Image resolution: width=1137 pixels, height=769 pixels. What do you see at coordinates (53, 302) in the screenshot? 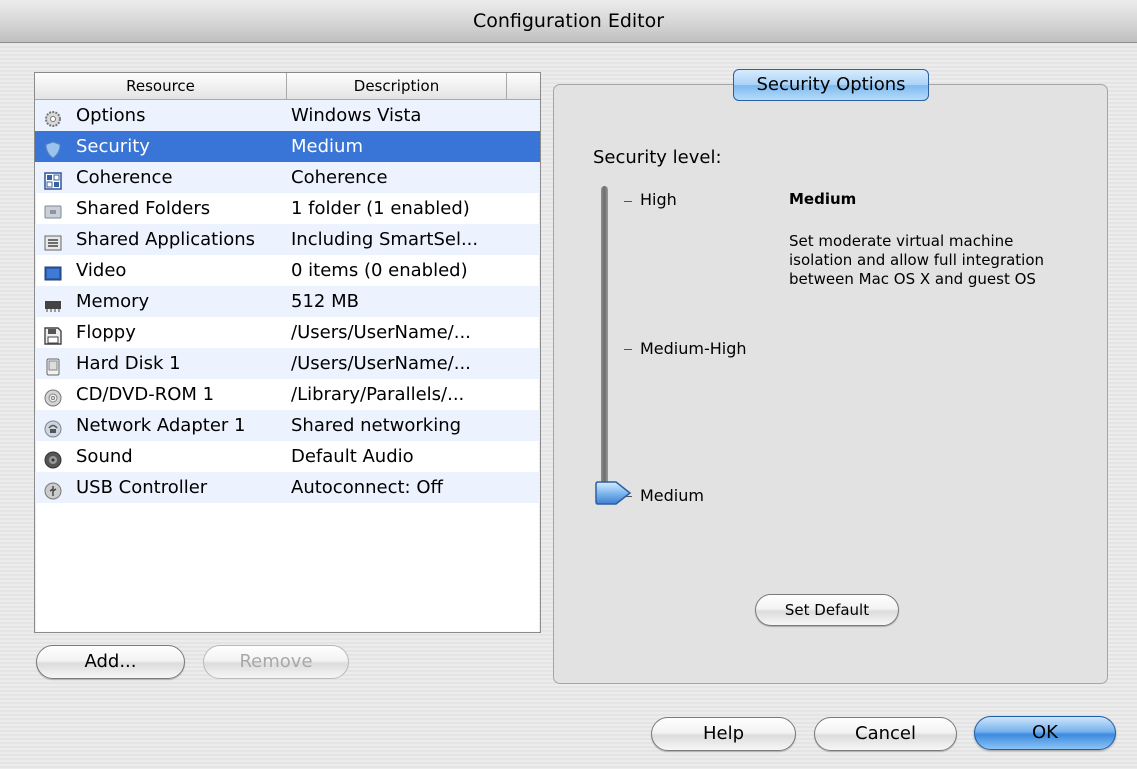
I see `memory-chip-icon` at bounding box center [53, 302].